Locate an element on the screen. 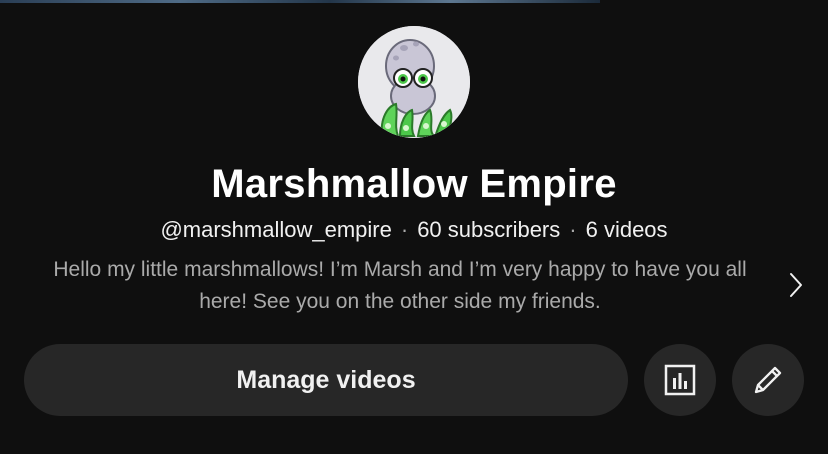 This screenshot has height=454, width=828. edit-channel-button is located at coordinates (768, 380).